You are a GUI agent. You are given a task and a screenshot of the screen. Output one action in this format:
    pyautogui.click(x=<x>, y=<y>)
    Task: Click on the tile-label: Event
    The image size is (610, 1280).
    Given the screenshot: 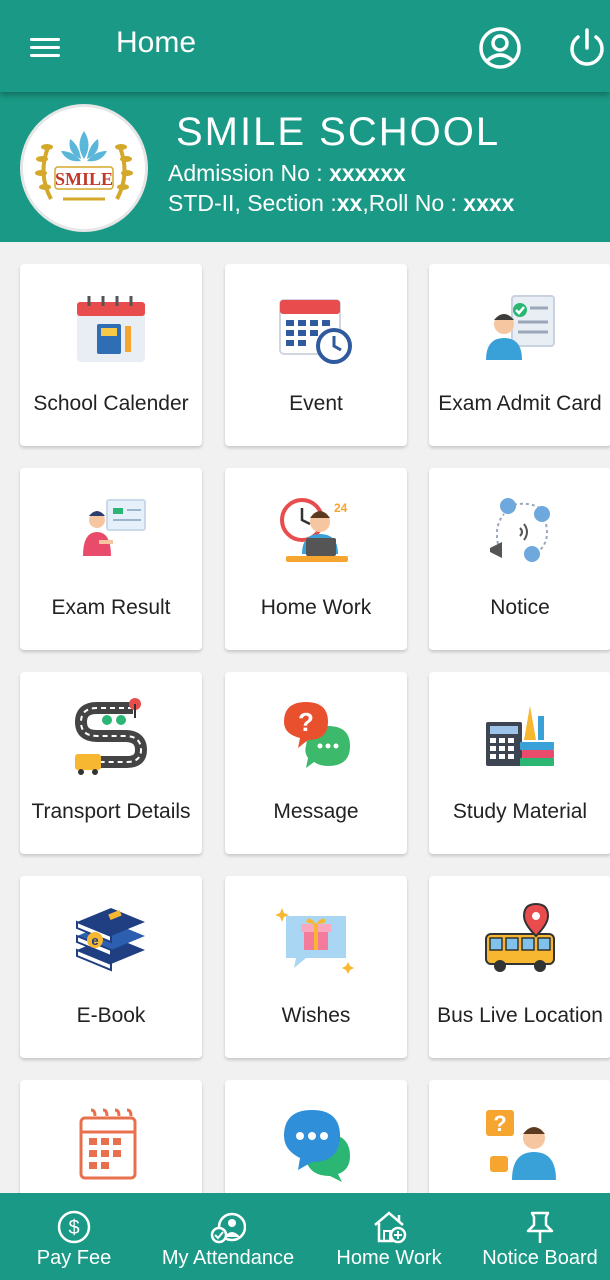 What is the action you would take?
    pyautogui.click(x=316, y=403)
    